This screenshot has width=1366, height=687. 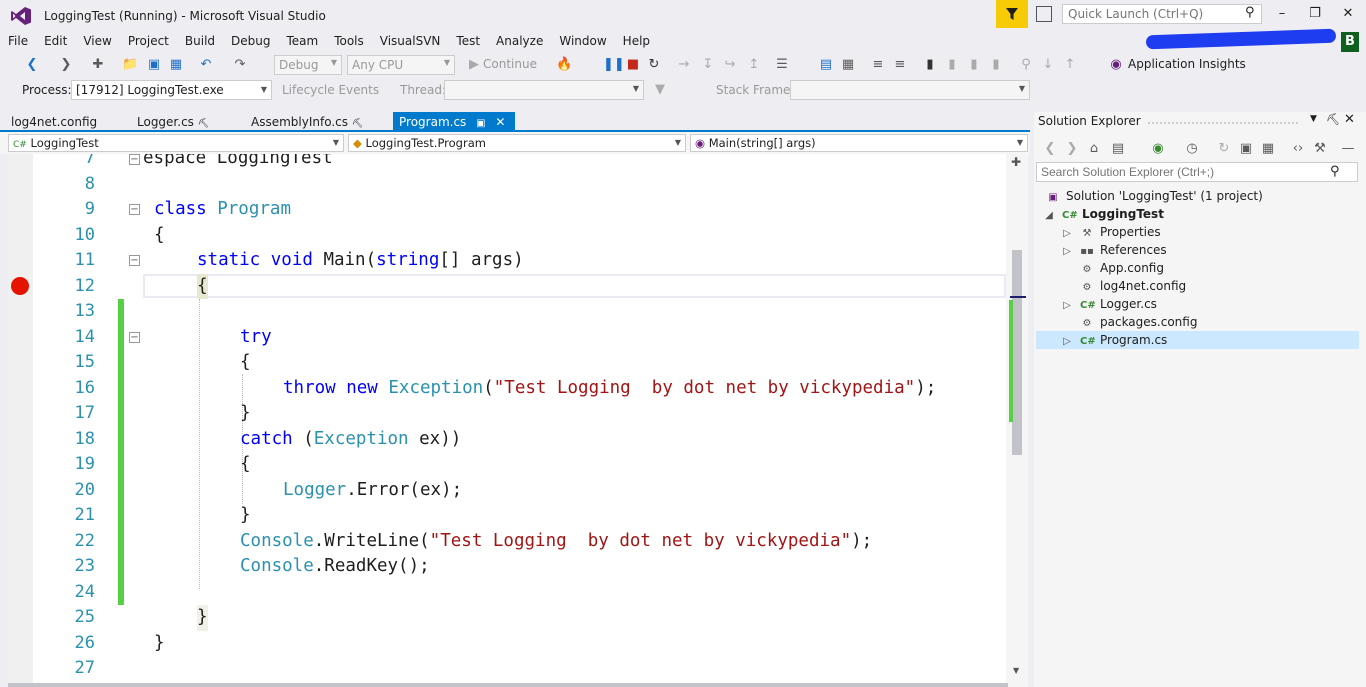 I want to click on step-into-icon: ↧, so click(x=708, y=65).